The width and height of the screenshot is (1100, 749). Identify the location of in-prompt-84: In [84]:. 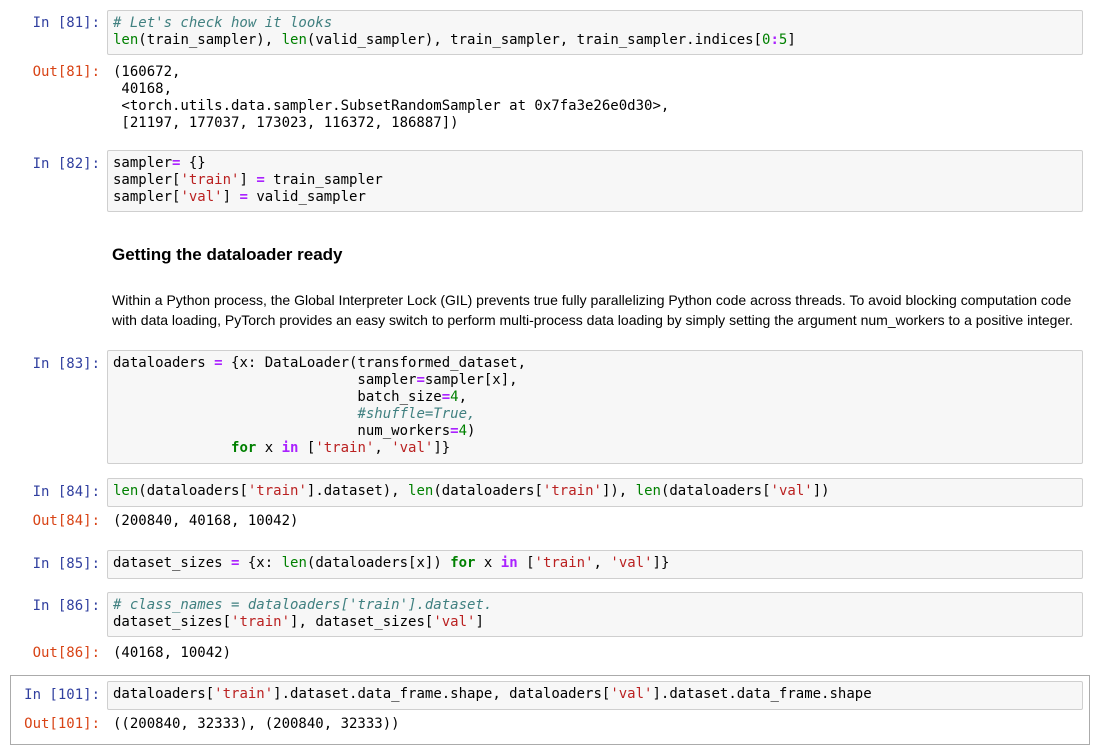
(66, 492).